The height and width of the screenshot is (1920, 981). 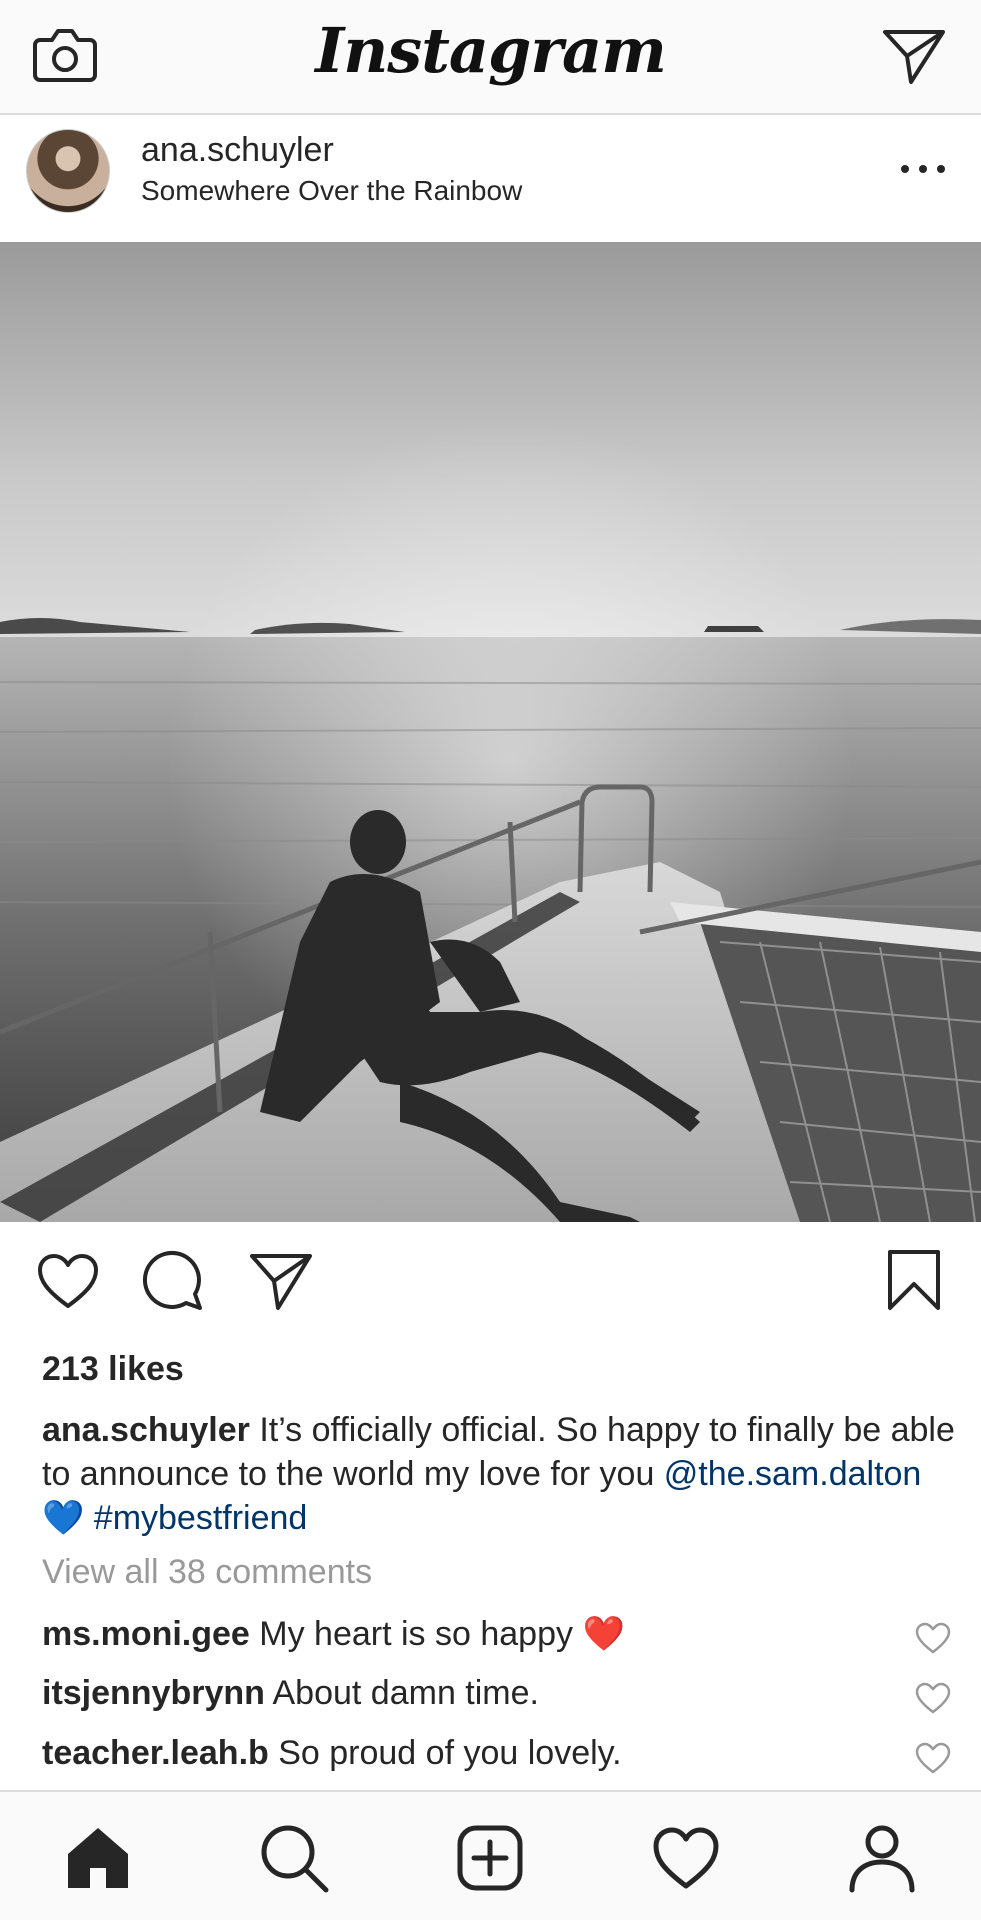 What do you see at coordinates (207, 1572) in the screenshot?
I see `view-all-comments-link: View all 38 comments` at bounding box center [207, 1572].